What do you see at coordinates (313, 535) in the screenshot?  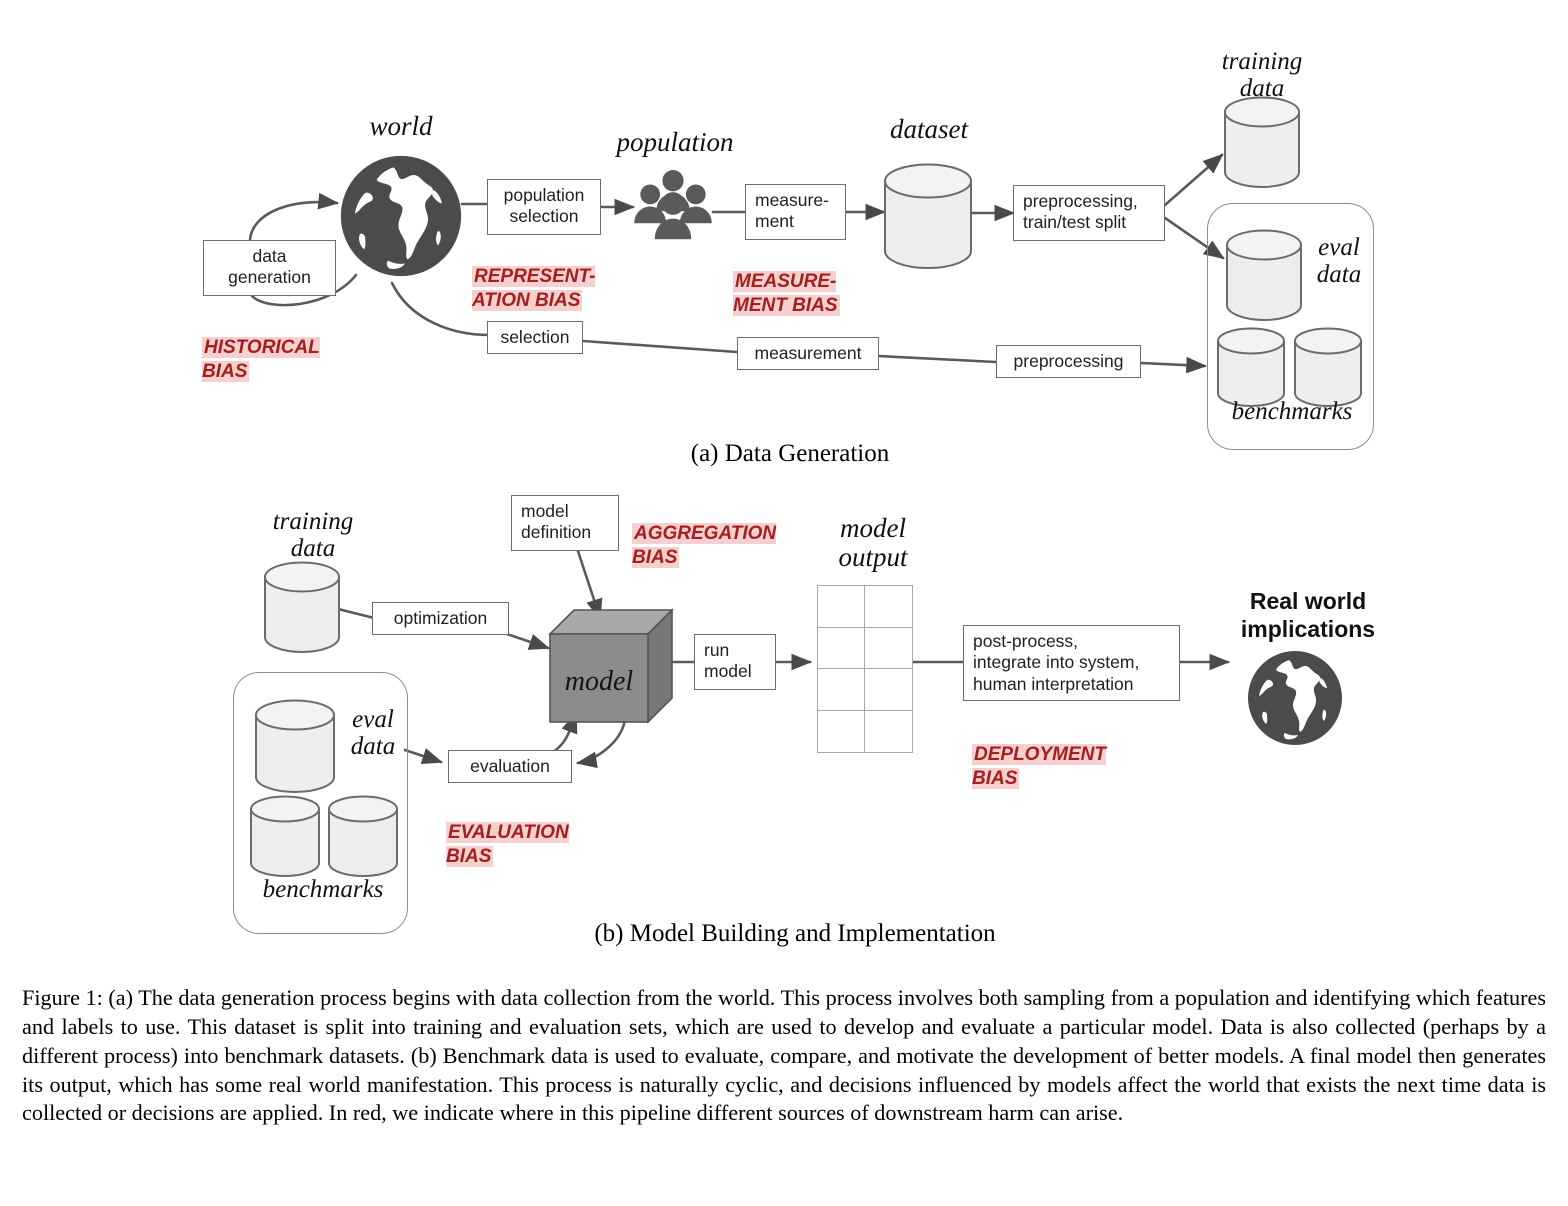 I see `label-training-data-b: training data` at bounding box center [313, 535].